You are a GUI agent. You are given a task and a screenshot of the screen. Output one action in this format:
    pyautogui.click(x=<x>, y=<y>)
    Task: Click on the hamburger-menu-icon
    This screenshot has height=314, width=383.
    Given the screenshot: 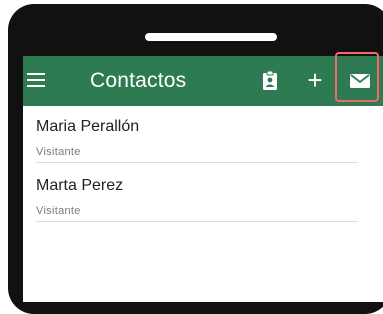 What is the action you would take?
    pyautogui.click(x=36, y=80)
    